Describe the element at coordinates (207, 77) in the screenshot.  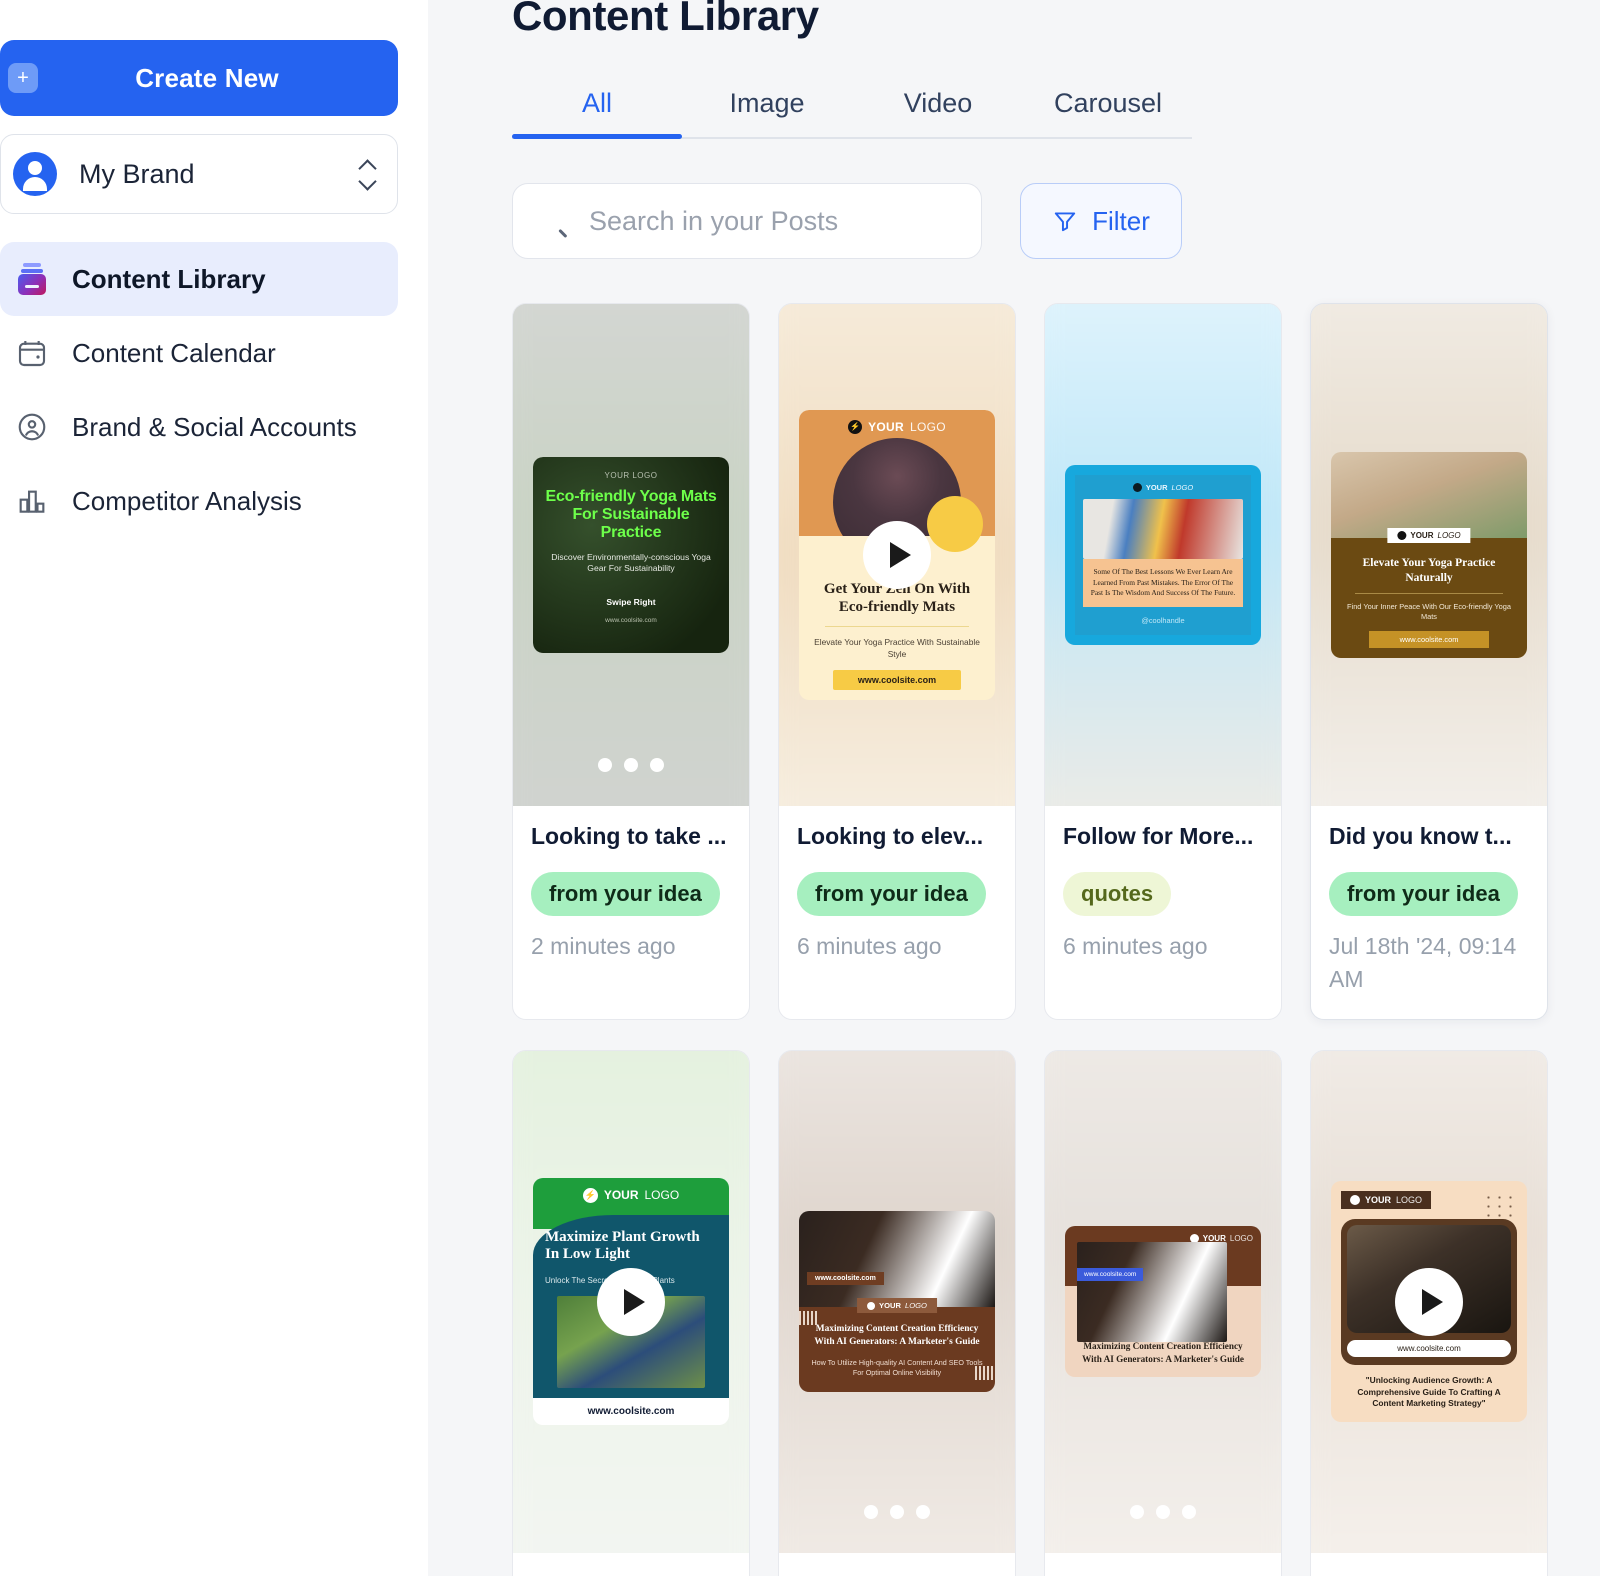
I see `create-new-label: Create New` at that location.